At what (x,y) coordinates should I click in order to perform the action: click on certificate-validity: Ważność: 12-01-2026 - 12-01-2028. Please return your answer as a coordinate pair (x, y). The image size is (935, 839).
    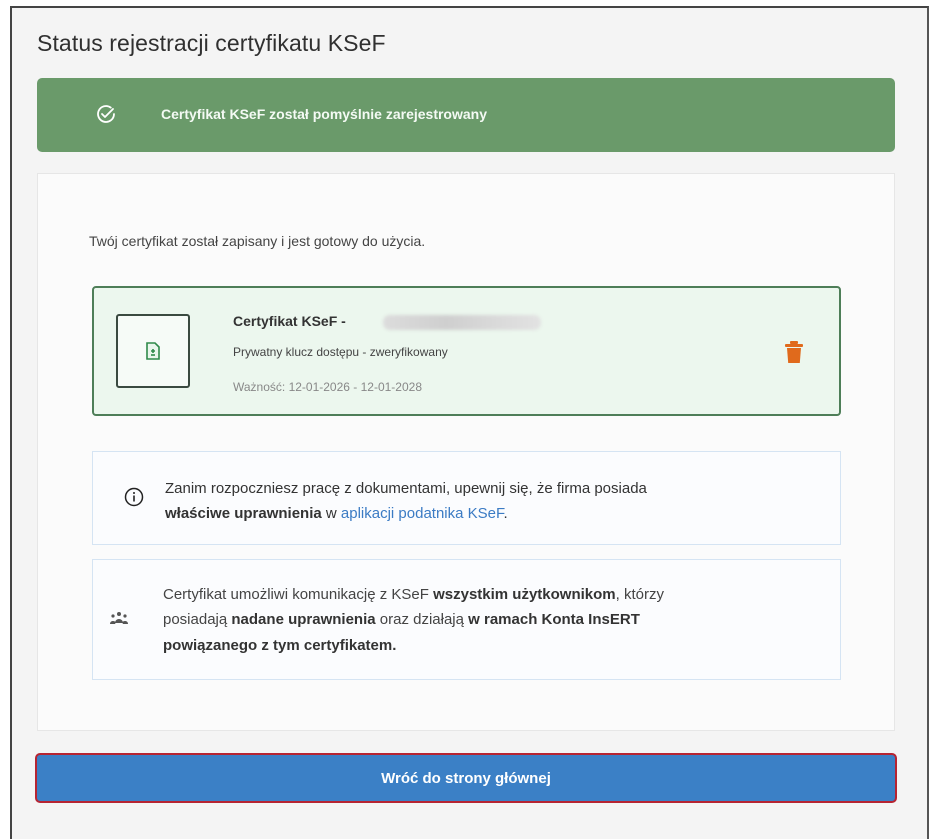
    Looking at the image, I should click on (327, 387).